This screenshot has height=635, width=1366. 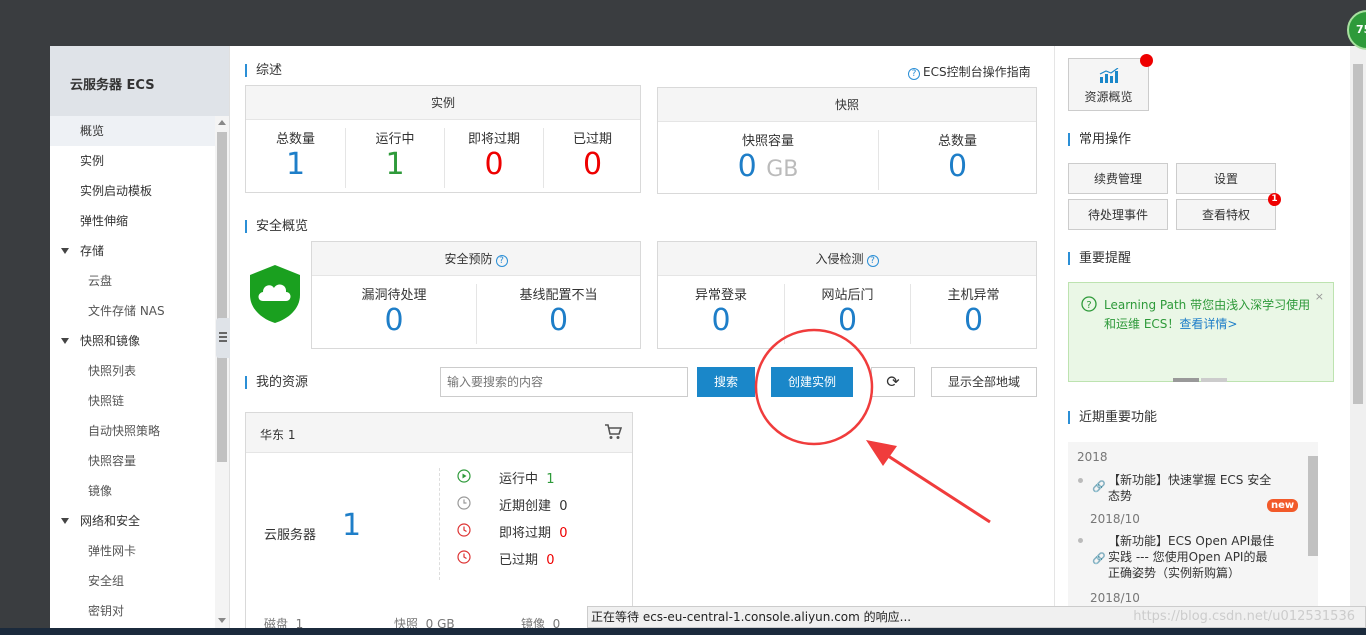 What do you see at coordinates (847, 105) in the screenshot?
I see `snapshots-header: 快照` at bounding box center [847, 105].